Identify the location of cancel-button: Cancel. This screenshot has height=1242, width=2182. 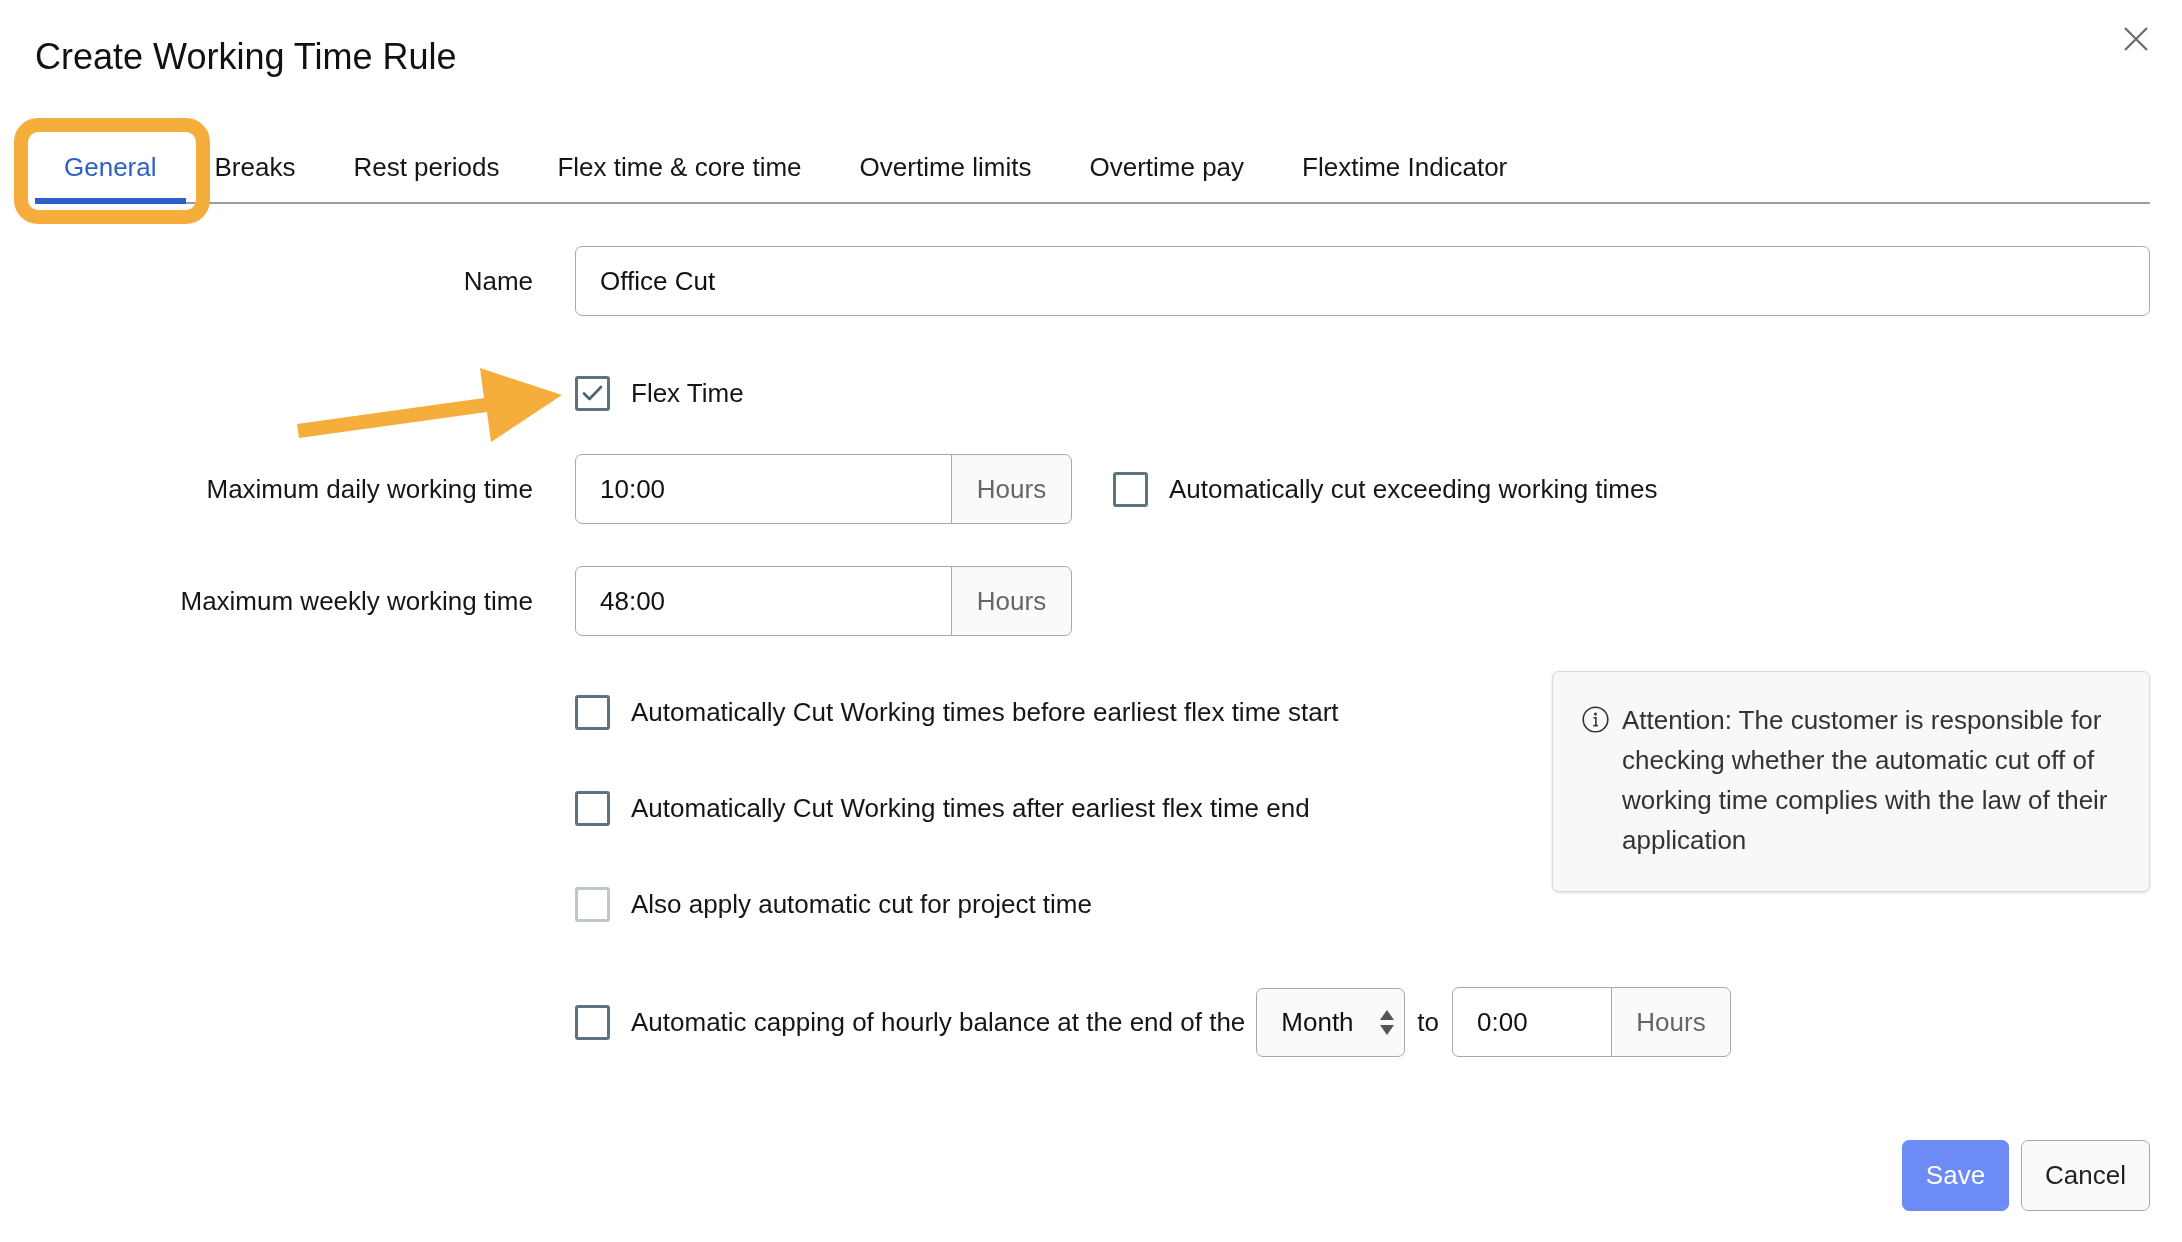
(2085, 1175).